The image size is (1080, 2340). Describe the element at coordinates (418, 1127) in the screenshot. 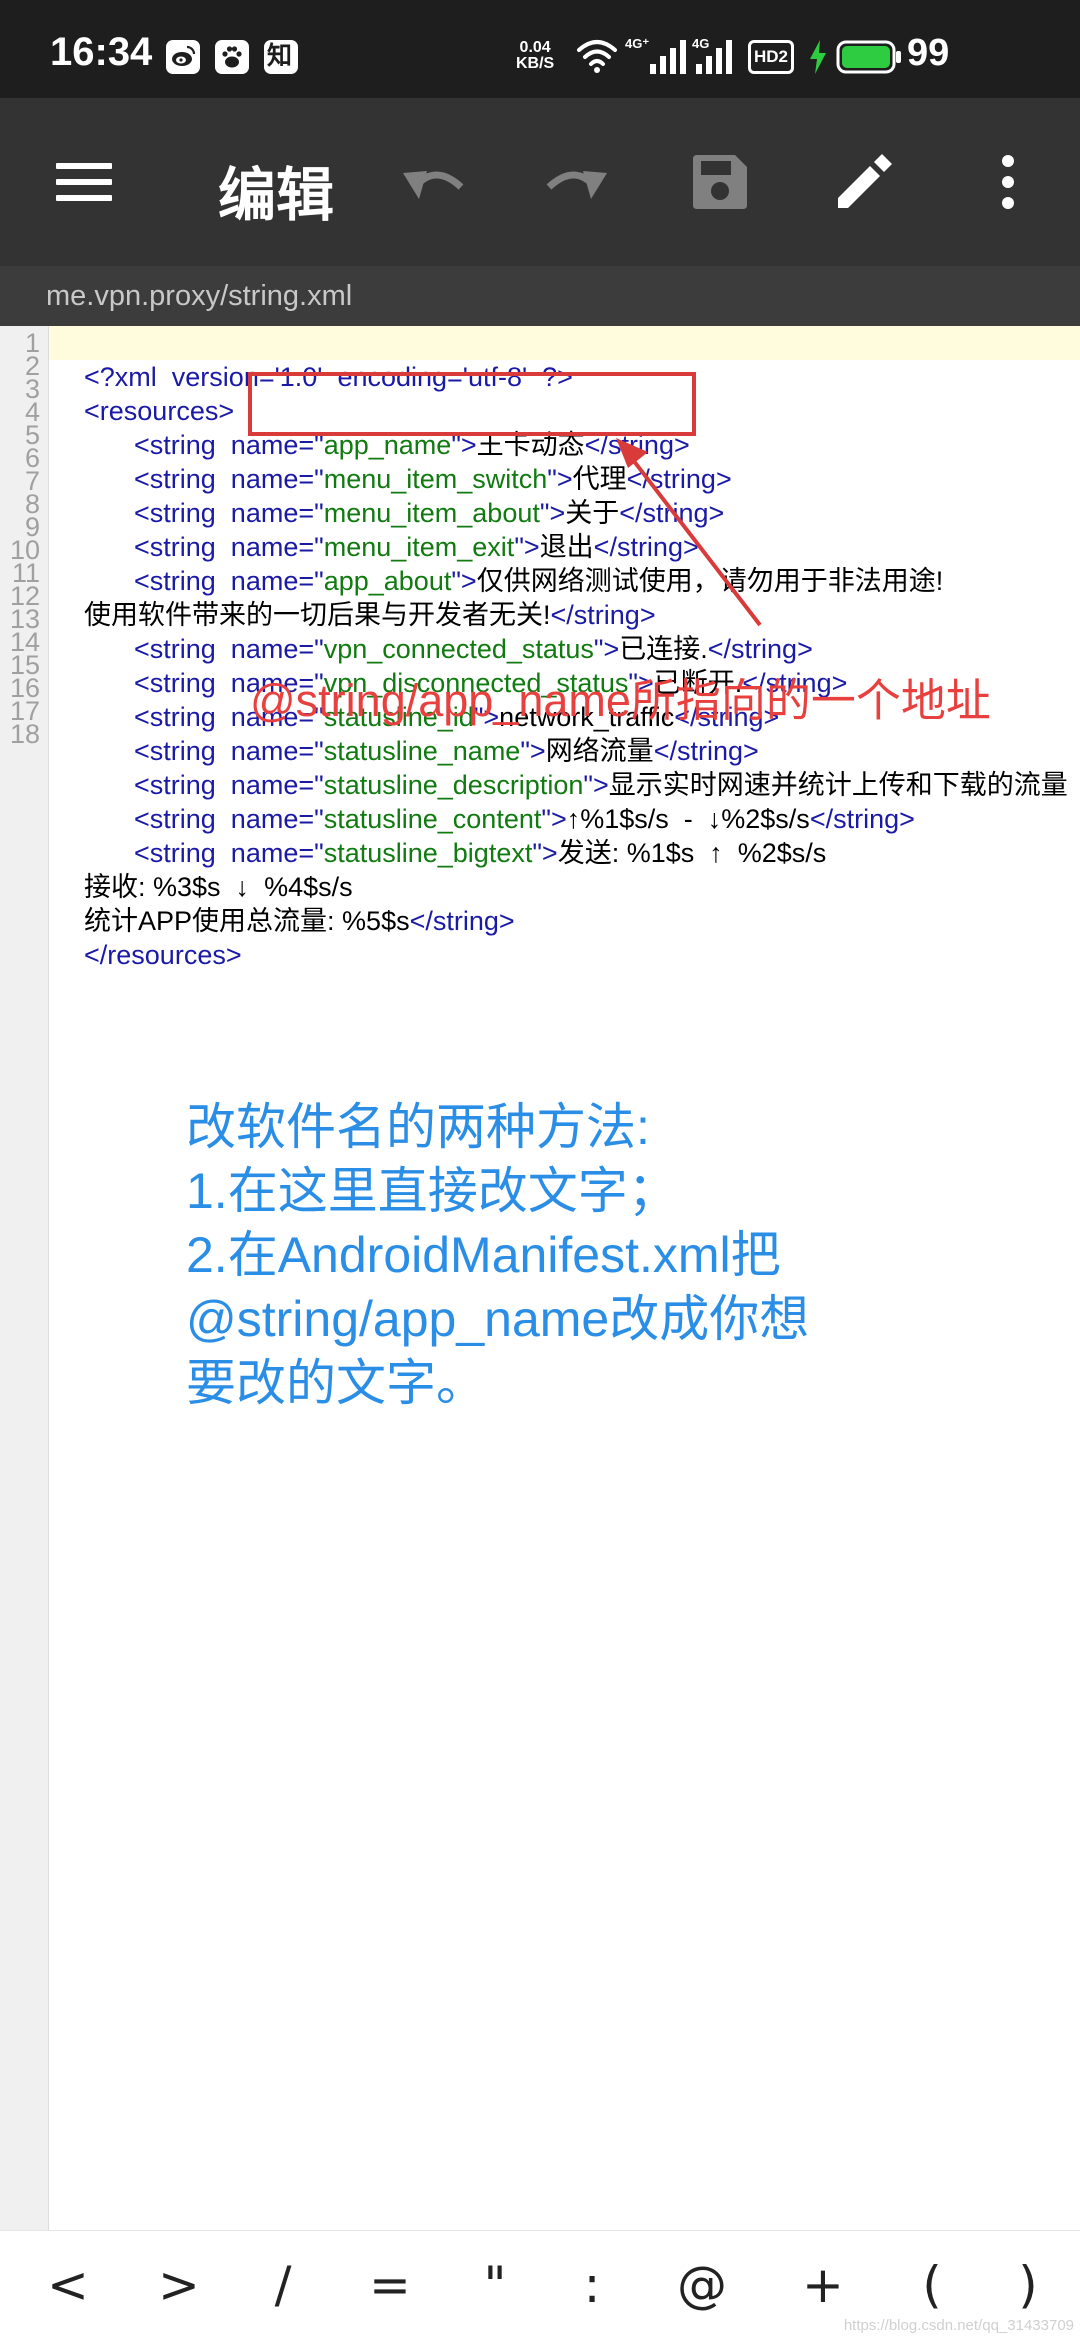

I see `method-annotation-line: 改软件名的两种方法:` at that location.